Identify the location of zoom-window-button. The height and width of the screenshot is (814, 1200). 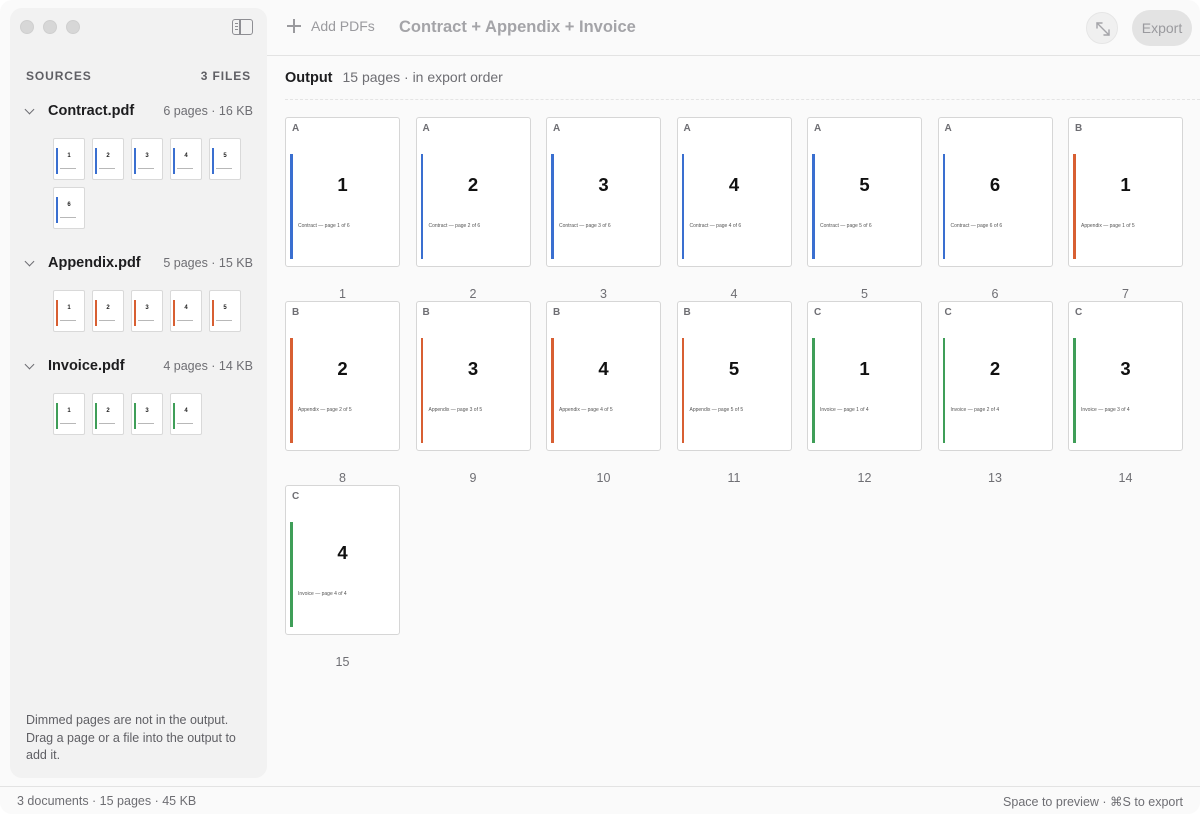
(73, 27).